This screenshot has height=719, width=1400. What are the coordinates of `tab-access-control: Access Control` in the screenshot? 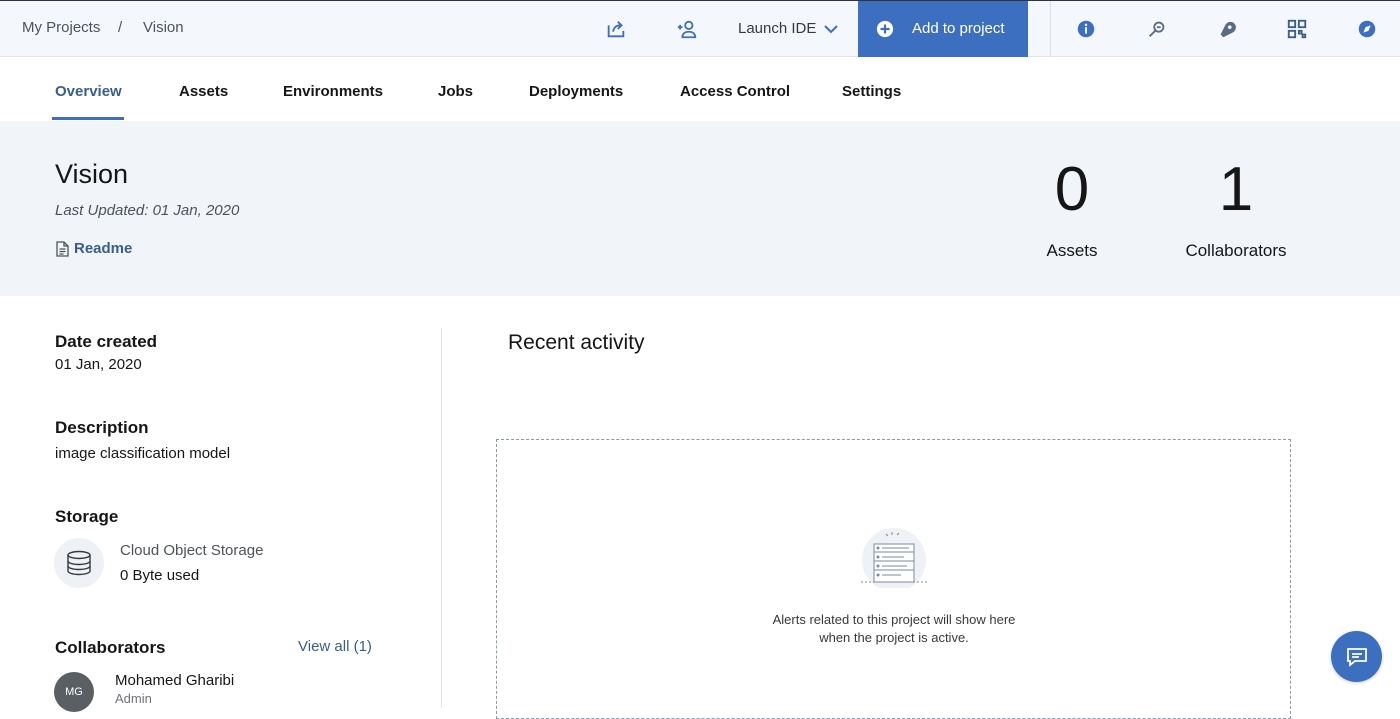 It's located at (735, 91).